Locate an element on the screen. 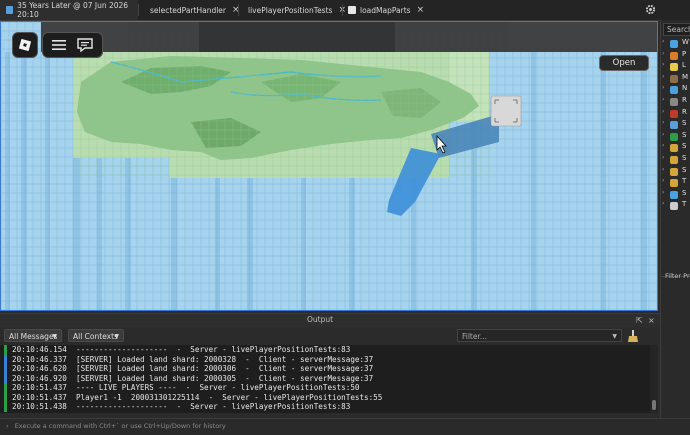 Image resolution: width=690 pixels, height=435 pixels. chevron-right-icon: › is located at coordinates (7, 426).